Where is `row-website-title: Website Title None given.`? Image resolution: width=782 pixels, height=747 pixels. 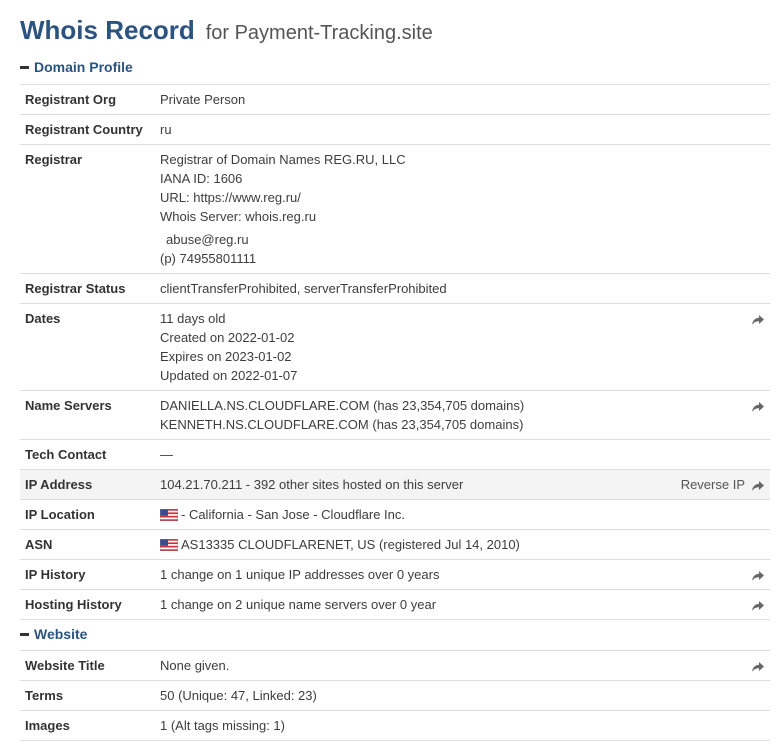
row-website-title: Website Title None given. is located at coordinates (395, 665).